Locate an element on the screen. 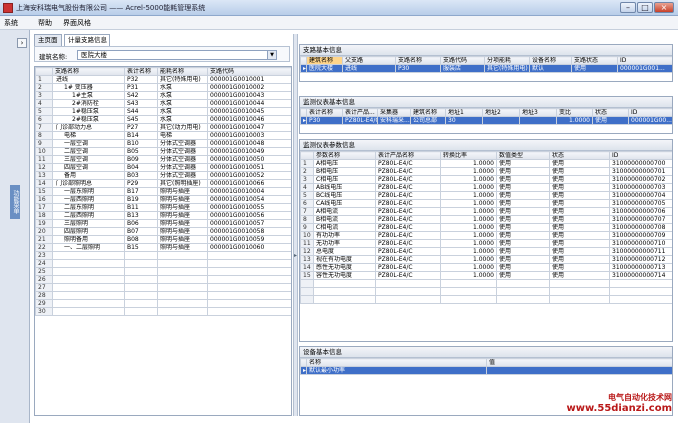  minimize-button: – is located at coordinates (628, 7).